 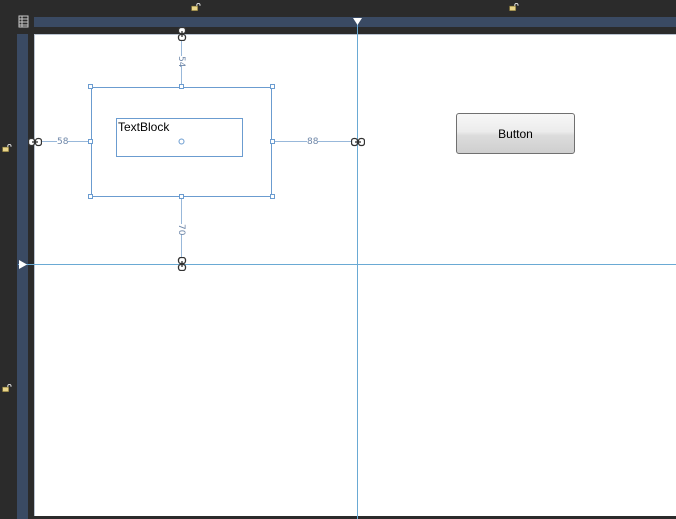 I want to click on button-label: Button, so click(x=515, y=133).